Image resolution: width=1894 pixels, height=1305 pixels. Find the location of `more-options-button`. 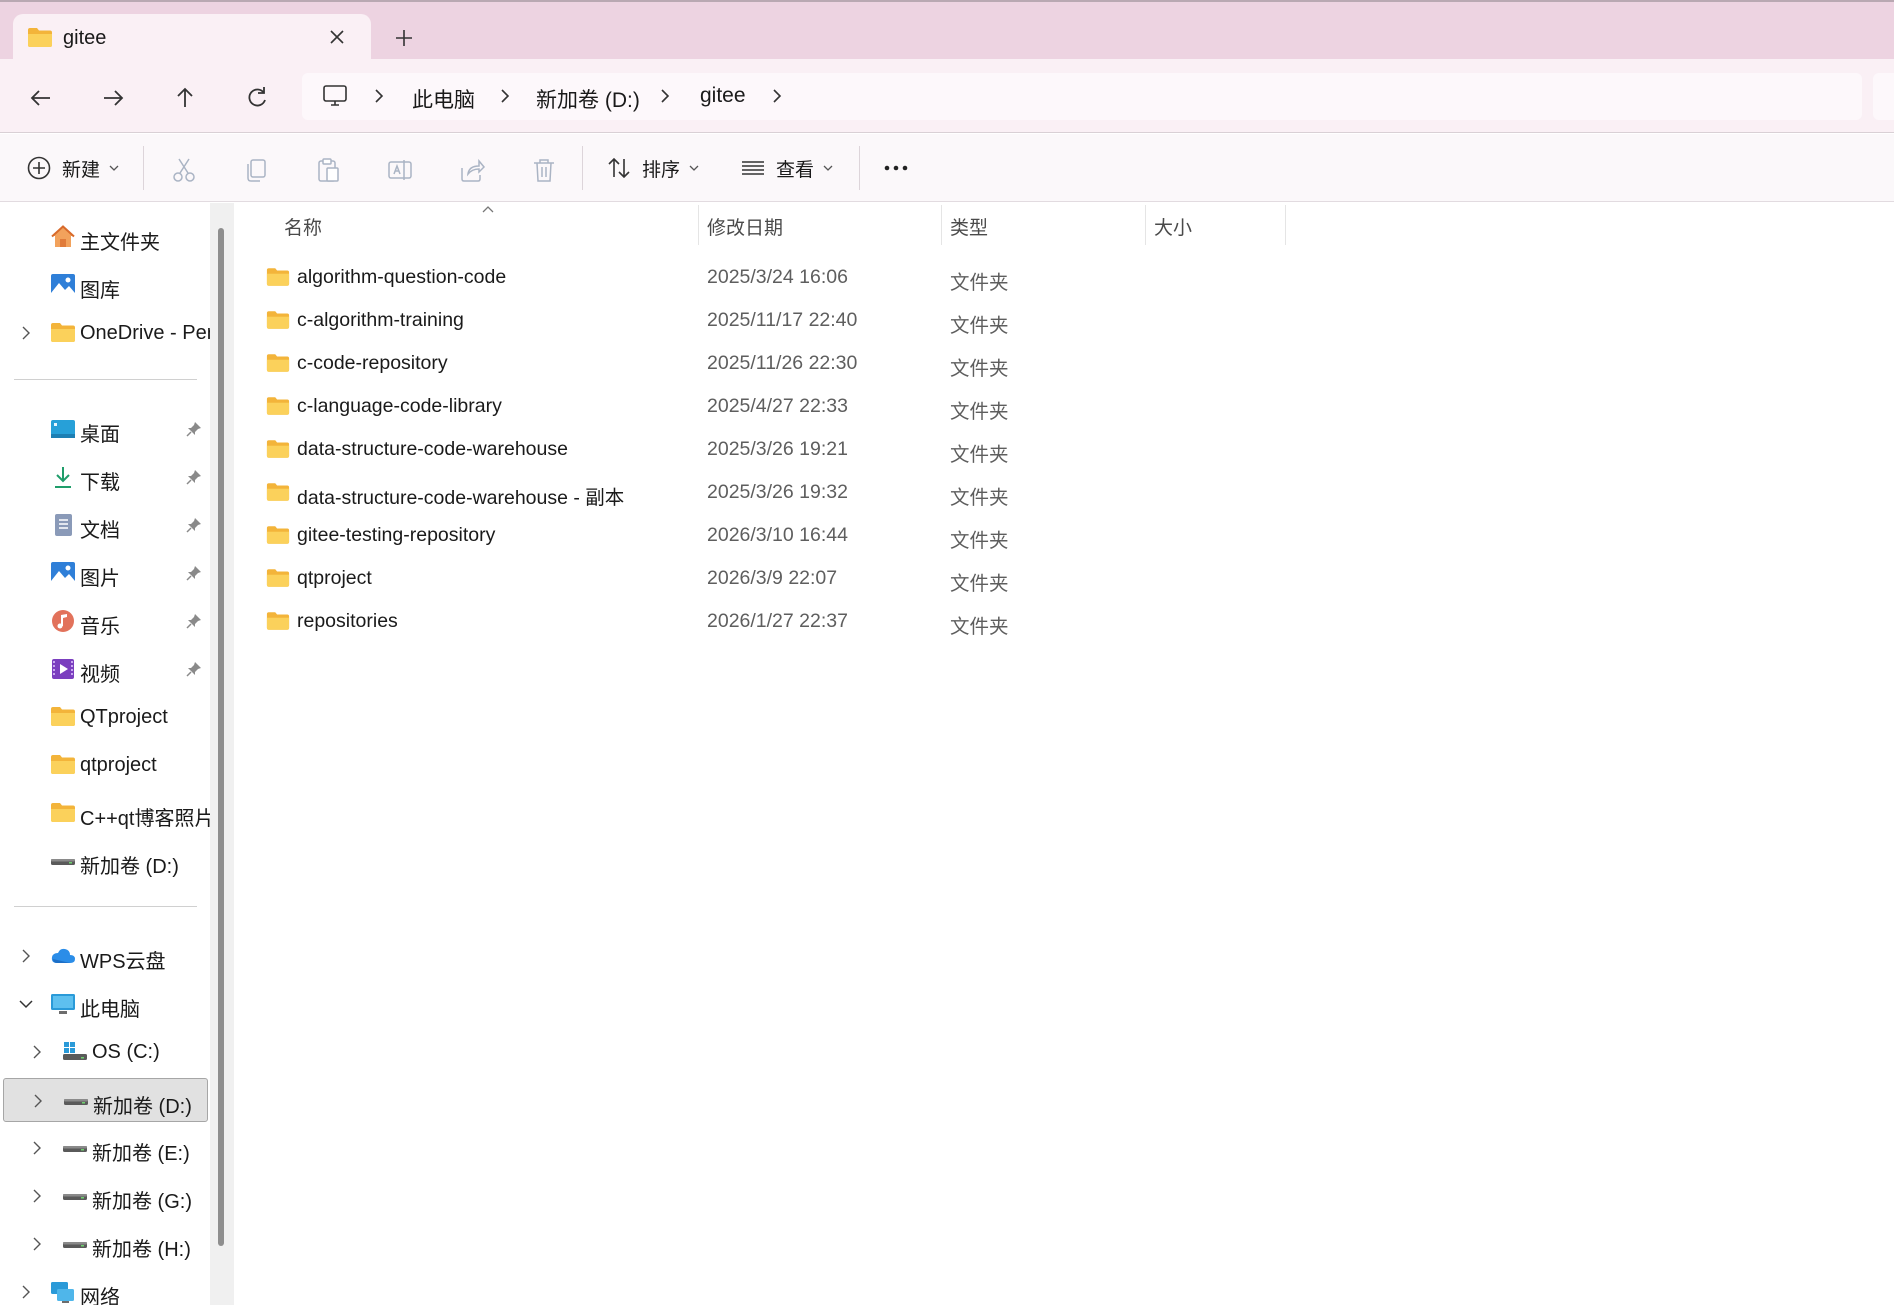

more-options-button is located at coordinates (896, 168).